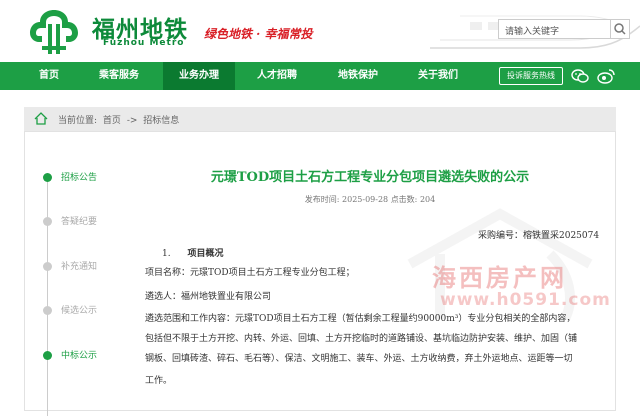 The height and width of the screenshot is (416, 640). Describe the element at coordinates (250, 273) in the screenshot. I see `project-name-line: 项目名称：元璟TOD项目土石方工程专业分包工程；` at that location.